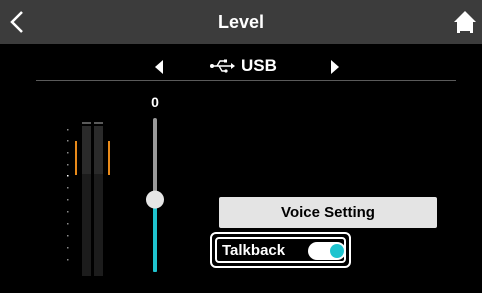  Describe the element at coordinates (337, 251) in the screenshot. I see `toggle-knob` at that location.